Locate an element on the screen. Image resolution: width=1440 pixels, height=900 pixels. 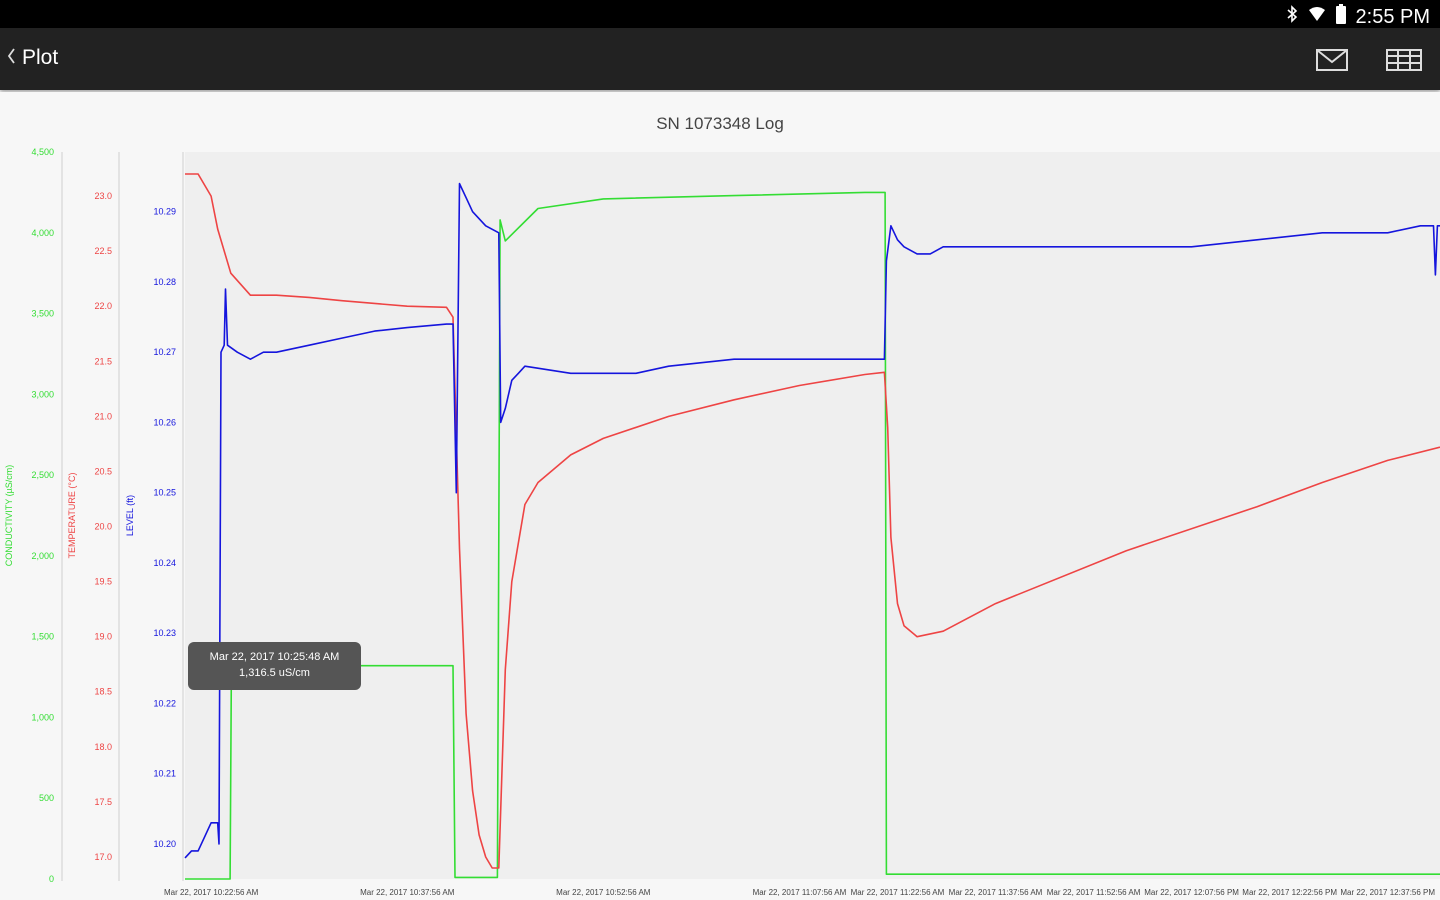
conductivity-axis-title: CONDUCTIVITY (µS/cm) is located at coordinates (9, 516).